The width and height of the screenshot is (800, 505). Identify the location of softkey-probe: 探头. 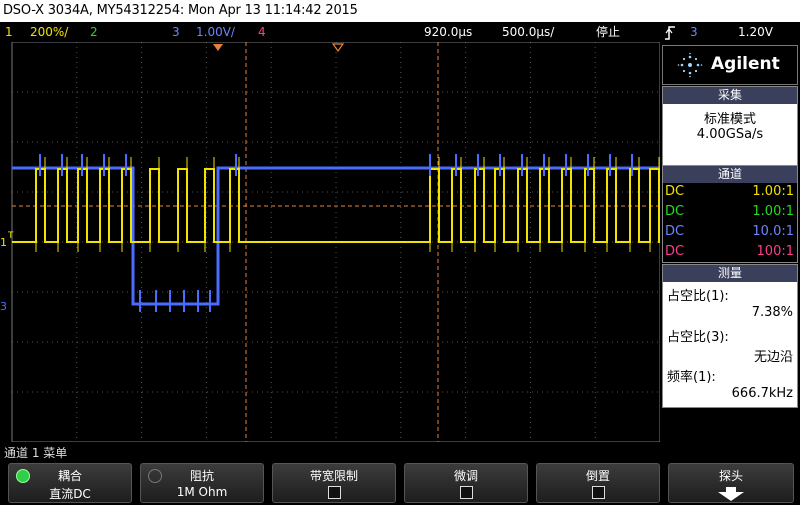
(731, 483).